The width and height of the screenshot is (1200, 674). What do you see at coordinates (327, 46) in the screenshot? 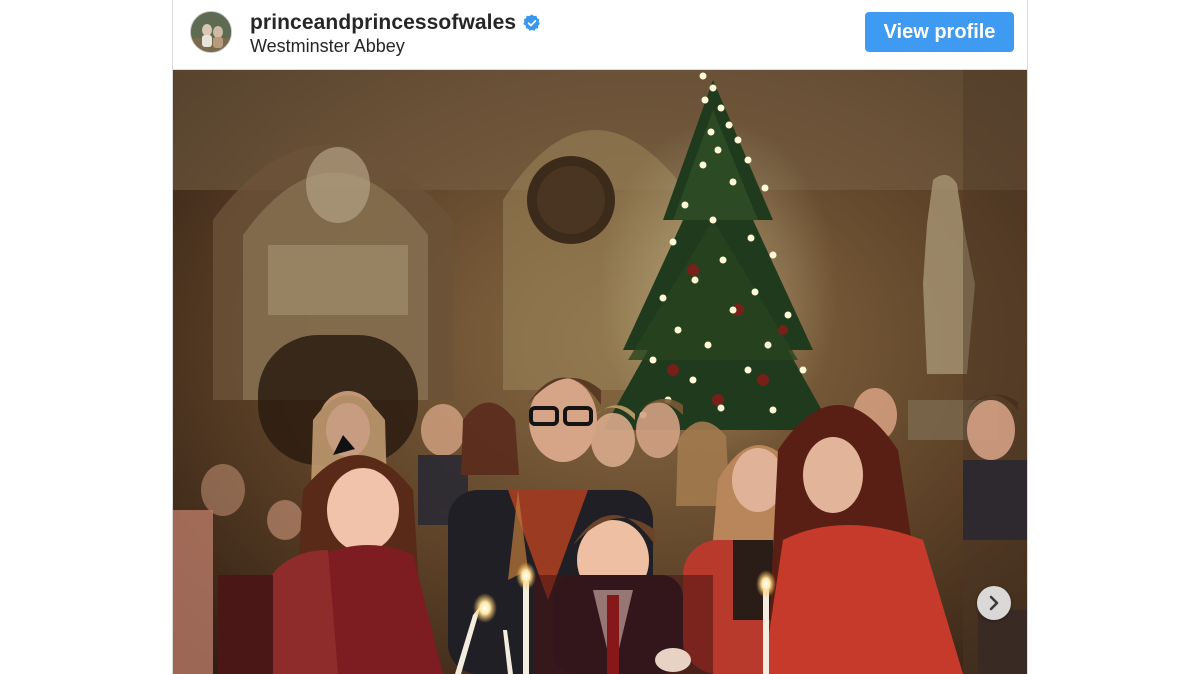
I see `post-location: Westminster Abbey` at bounding box center [327, 46].